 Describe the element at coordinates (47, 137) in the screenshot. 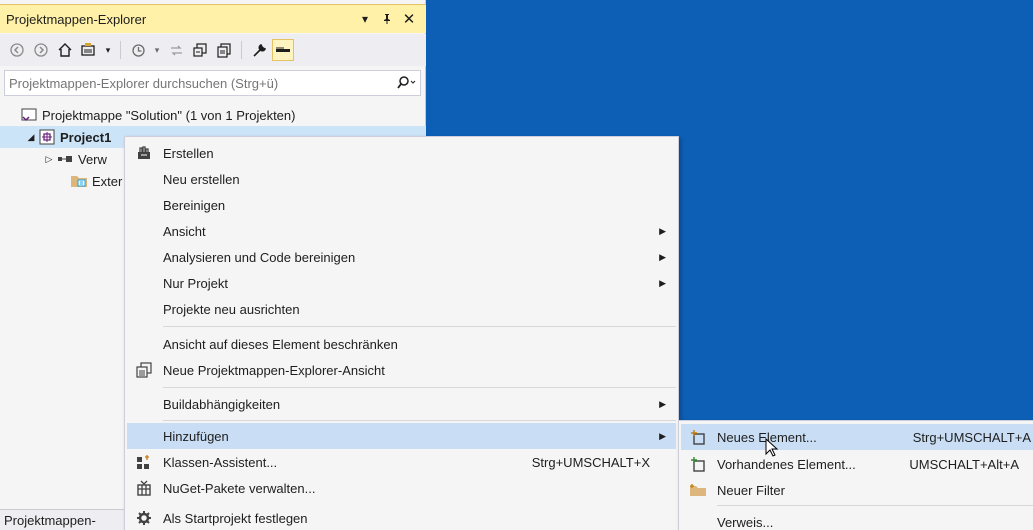

I see `project-icon` at that location.